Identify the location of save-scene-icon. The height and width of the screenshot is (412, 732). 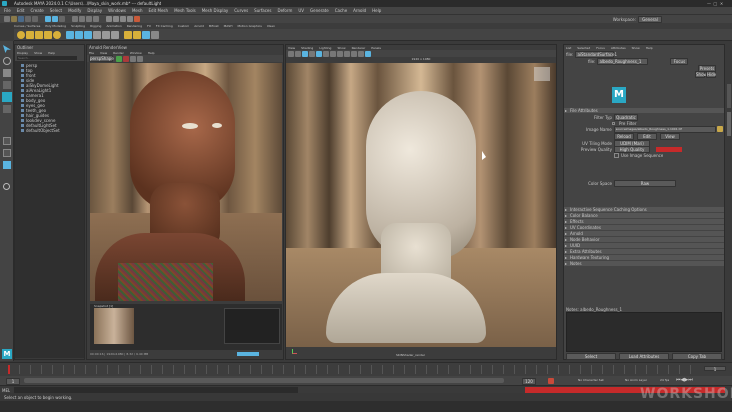
(21, 19).